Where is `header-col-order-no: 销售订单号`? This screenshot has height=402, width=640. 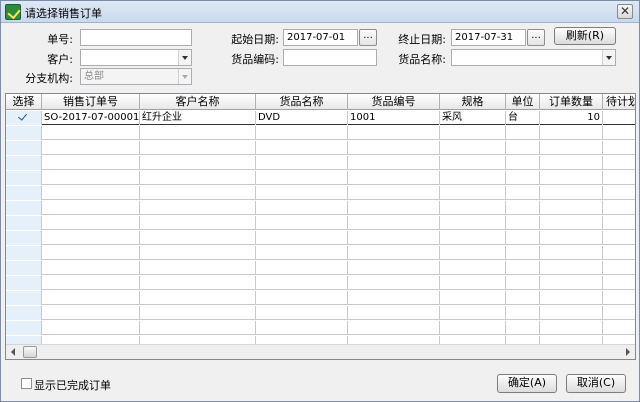
header-col-order-no: 销售订单号 is located at coordinates (91, 102).